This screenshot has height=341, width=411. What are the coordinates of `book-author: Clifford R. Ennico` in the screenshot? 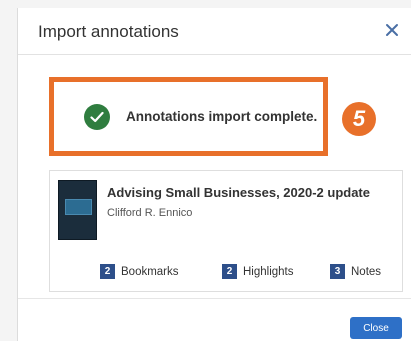 It's located at (150, 213).